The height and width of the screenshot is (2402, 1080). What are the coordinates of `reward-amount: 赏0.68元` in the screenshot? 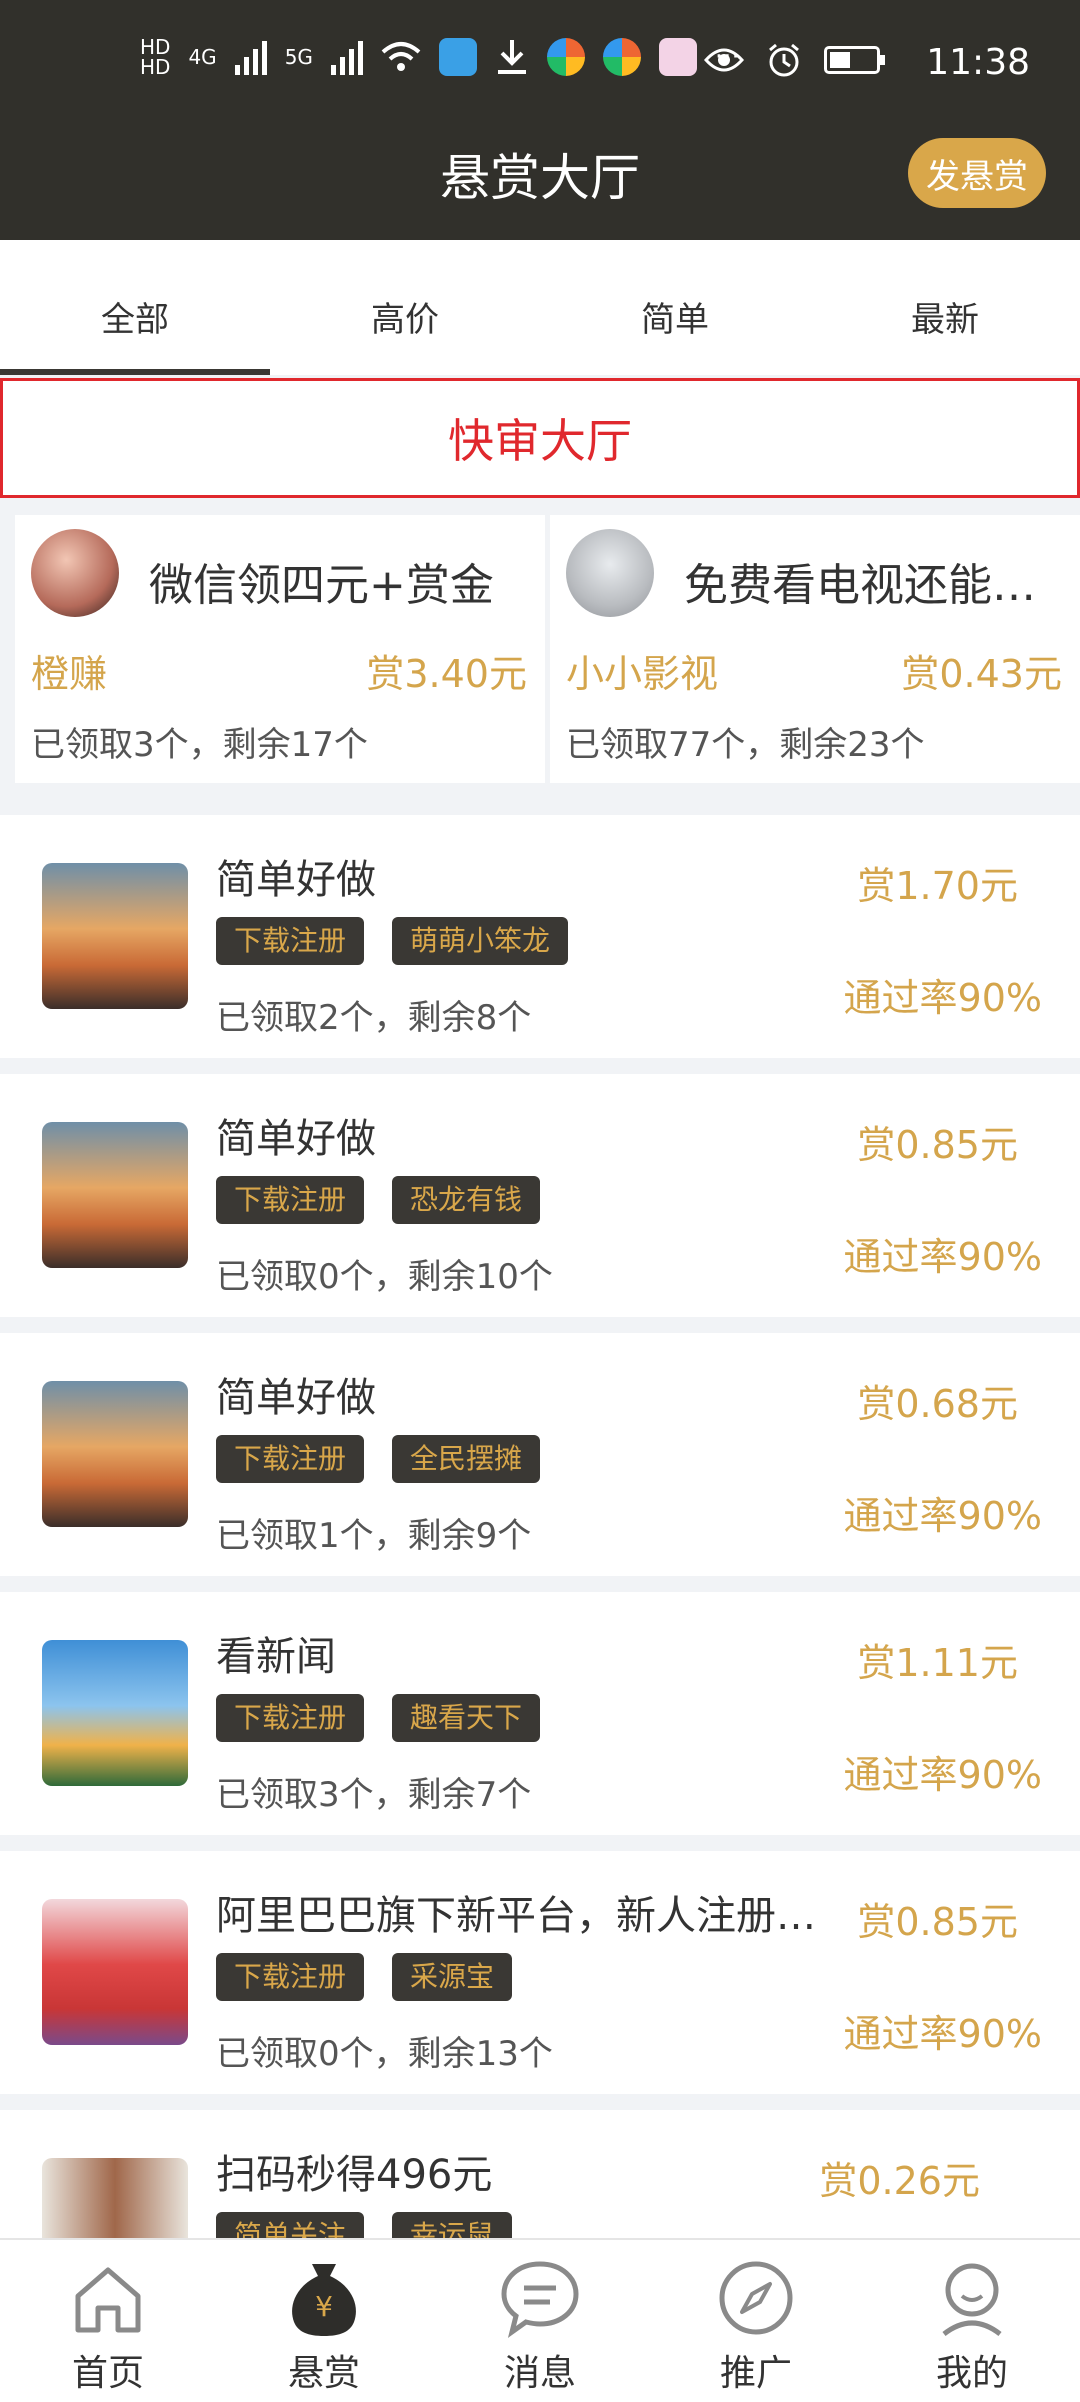 It's located at (937, 1404).